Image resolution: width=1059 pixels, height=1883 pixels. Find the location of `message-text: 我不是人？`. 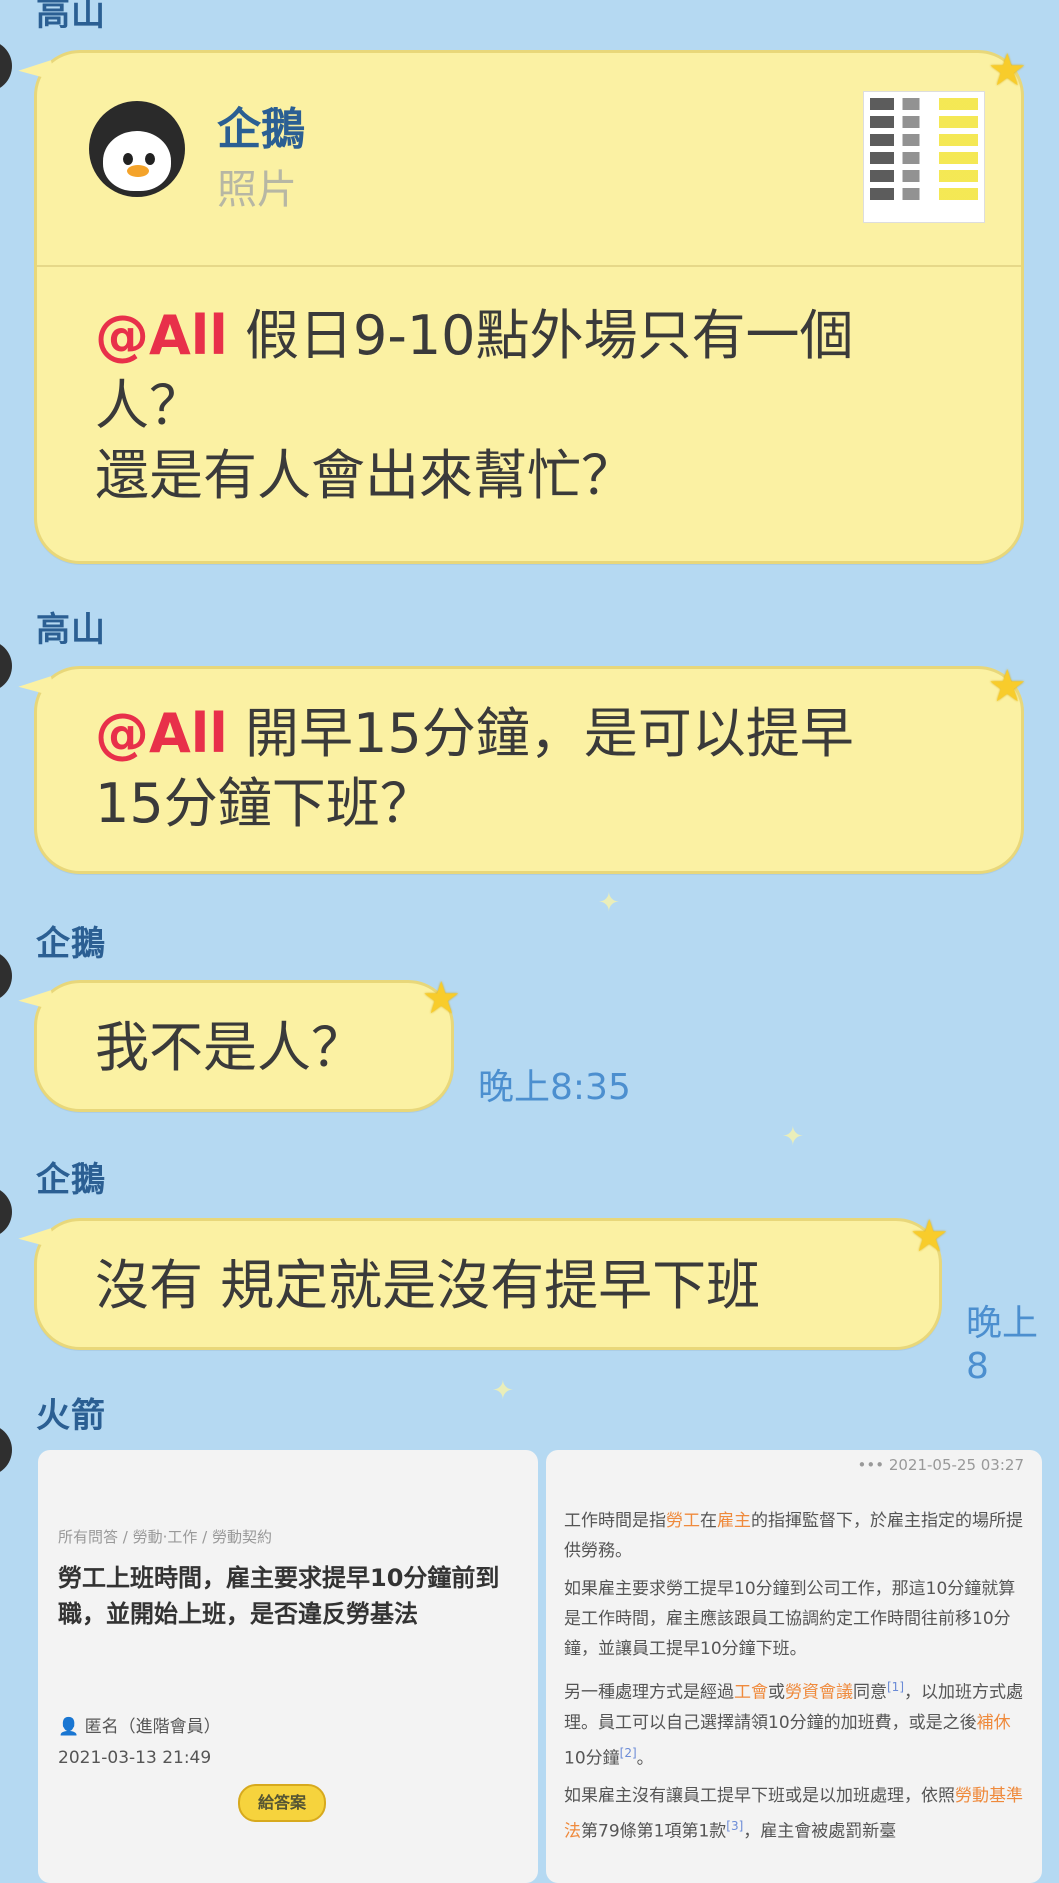

message-text: 我不是人？ is located at coordinates (230, 1047).